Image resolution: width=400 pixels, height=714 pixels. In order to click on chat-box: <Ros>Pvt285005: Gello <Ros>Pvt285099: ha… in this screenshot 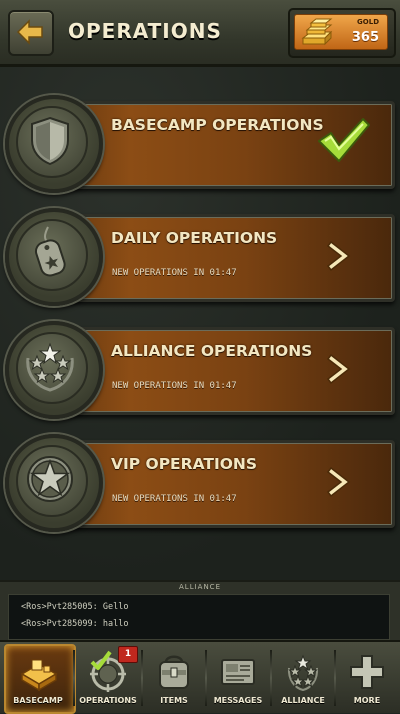, I will do `click(199, 617)`.